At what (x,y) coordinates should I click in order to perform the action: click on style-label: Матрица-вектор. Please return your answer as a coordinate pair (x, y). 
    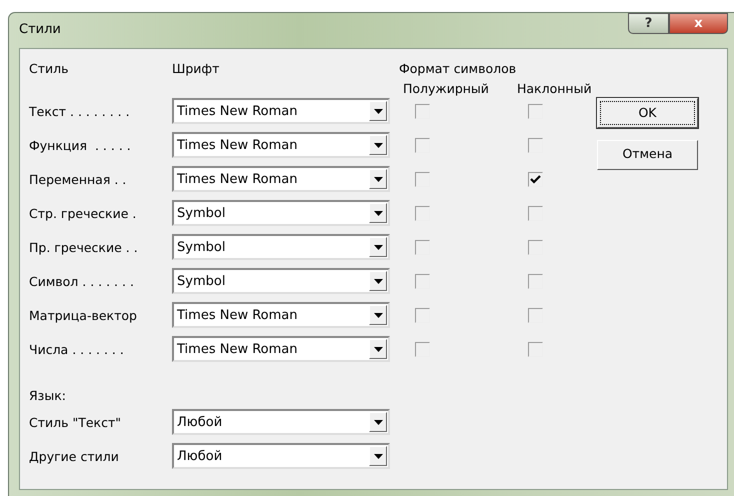
    Looking at the image, I should click on (83, 315).